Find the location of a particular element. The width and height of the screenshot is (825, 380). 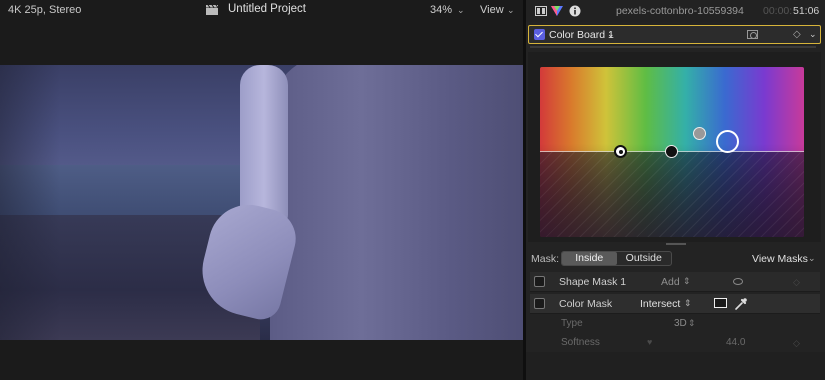

zoom-level: 34% is located at coordinates (441, 10).